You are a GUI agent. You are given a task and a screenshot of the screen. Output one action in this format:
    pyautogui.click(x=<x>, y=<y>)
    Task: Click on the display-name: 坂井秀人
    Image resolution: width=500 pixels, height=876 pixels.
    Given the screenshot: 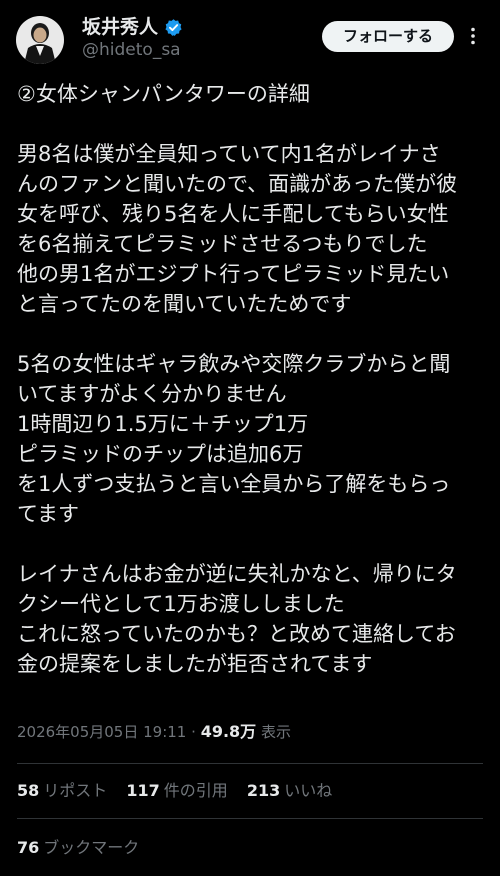 What is the action you would take?
    pyautogui.click(x=120, y=27)
    